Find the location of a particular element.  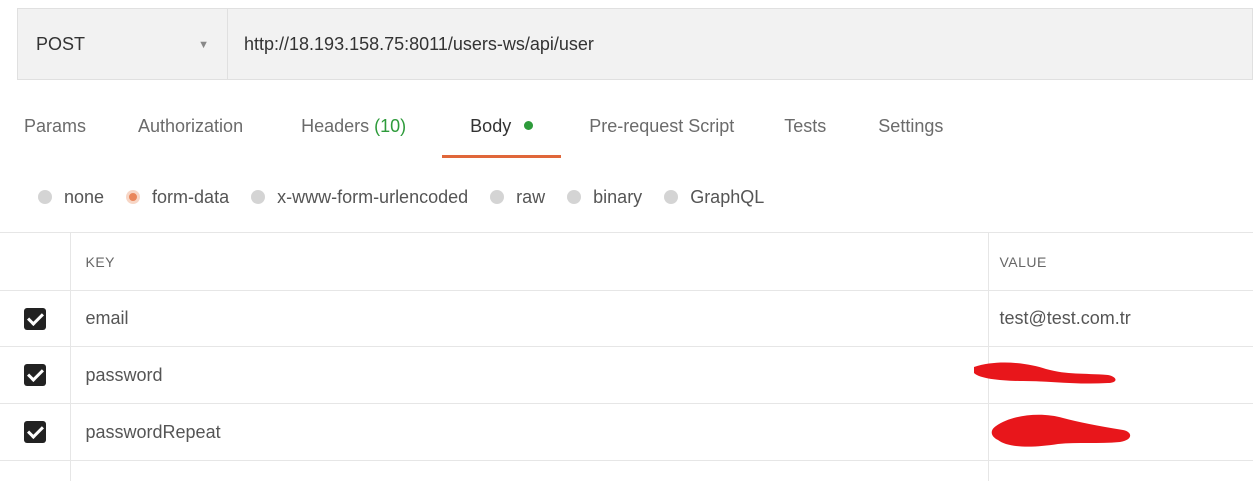

chevron-down-icon: ▼ is located at coordinates (203, 45).